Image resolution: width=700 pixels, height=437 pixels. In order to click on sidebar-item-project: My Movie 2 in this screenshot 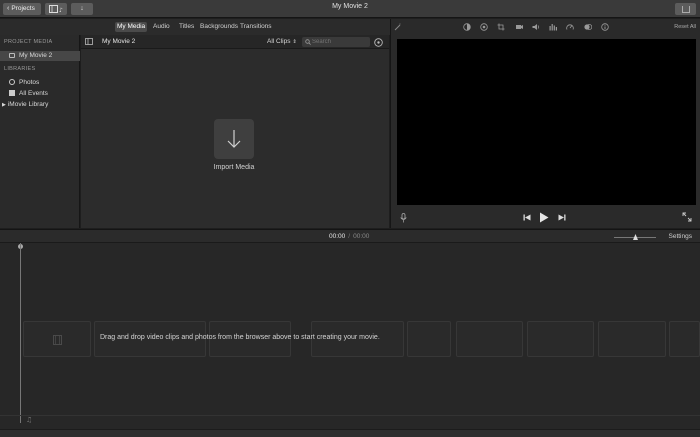, I will do `click(40, 56)`.